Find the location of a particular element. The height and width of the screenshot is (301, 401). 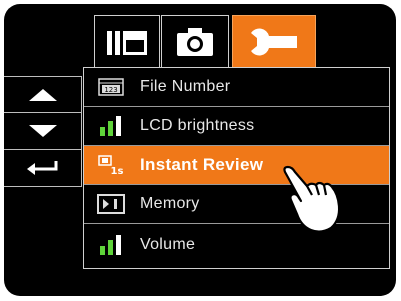

tab-settings is located at coordinates (274, 41).